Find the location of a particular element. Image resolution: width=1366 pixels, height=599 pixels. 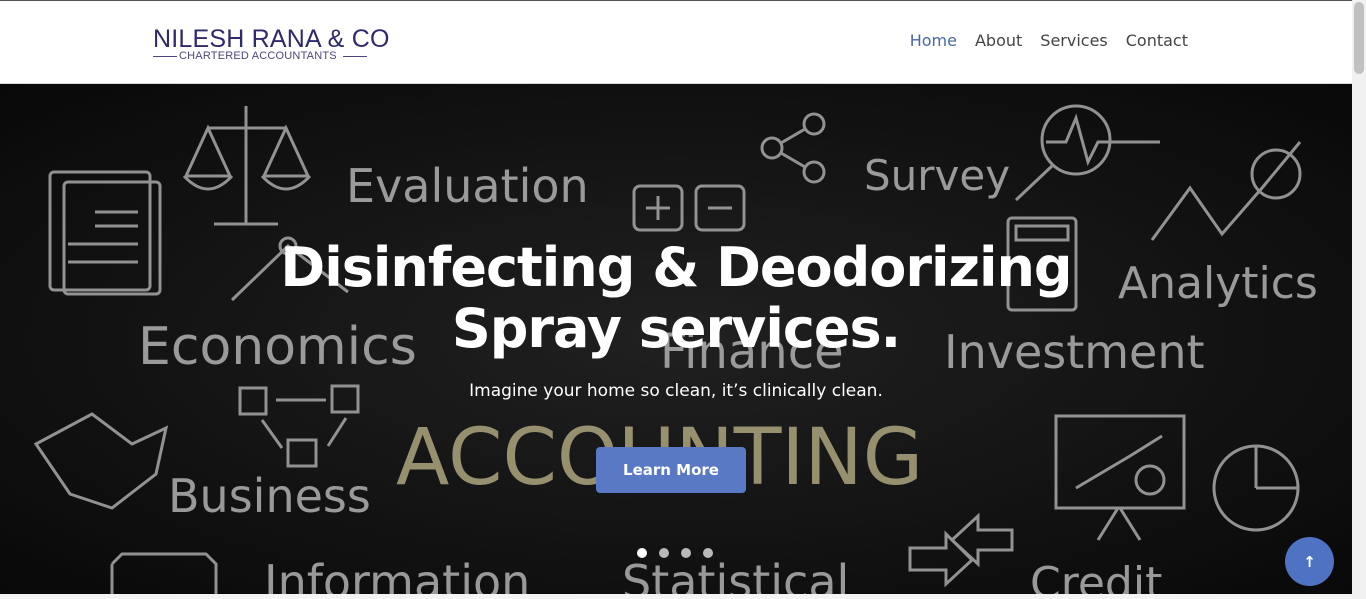

company-logo: NILESH RANA & CO CHARTERED ACCOUNTANTS is located at coordinates (271, 45).